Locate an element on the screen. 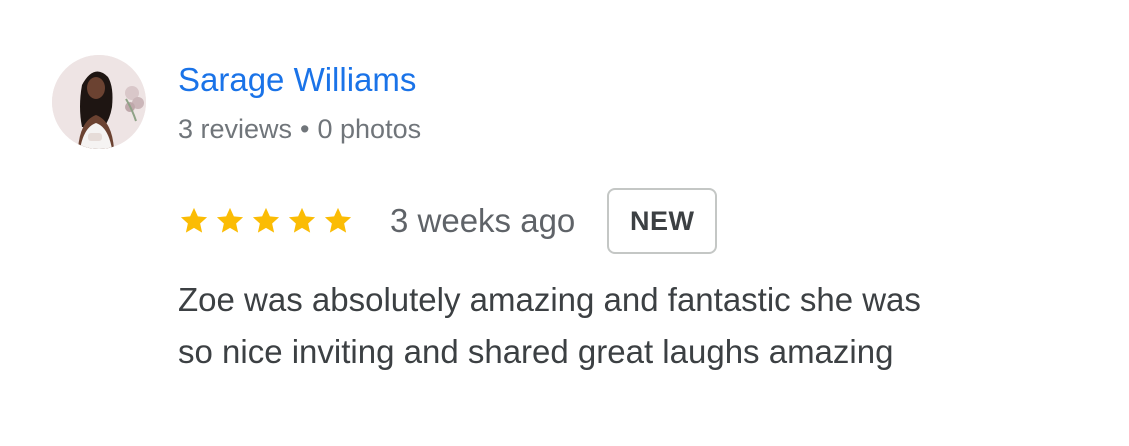 The image size is (1129, 446). avatar is located at coordinates (99, 102).